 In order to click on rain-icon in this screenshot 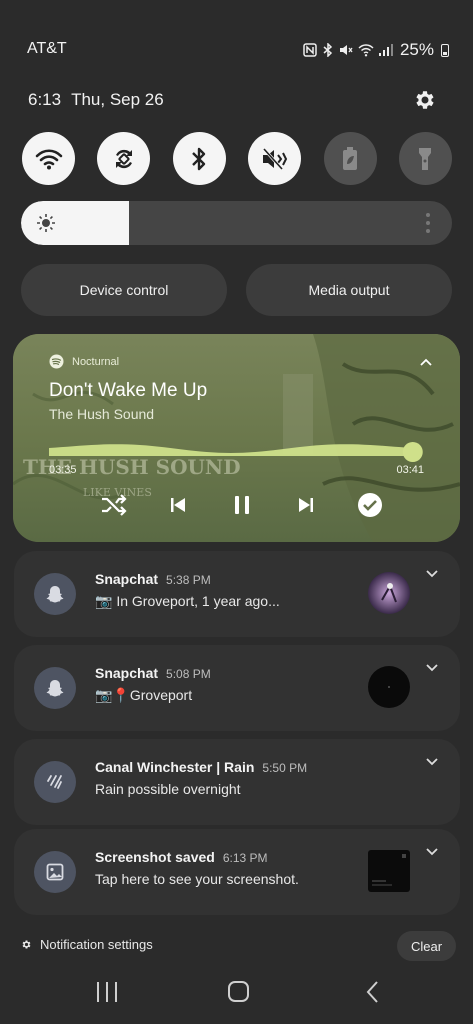, I will do `click(55, 782)`.